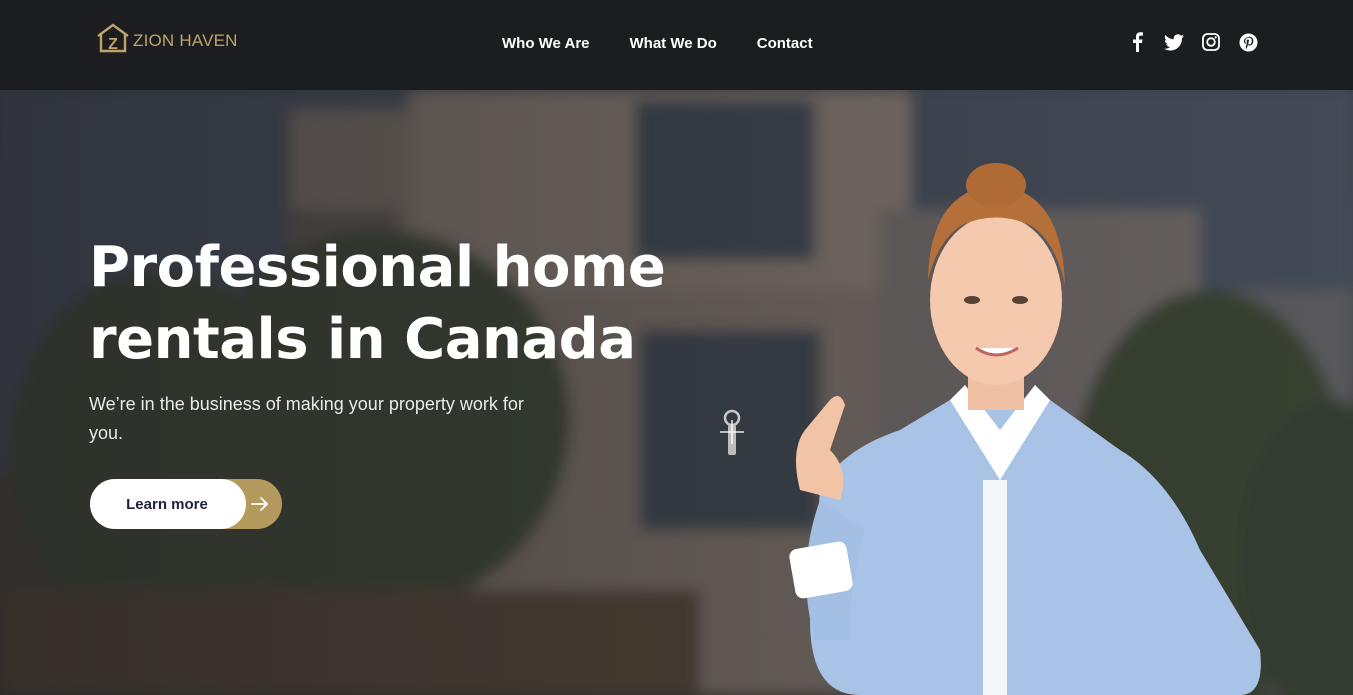 The height and width of the screenshot is (695, 1353). What do you see at coordinates (1137, 42) in the screenshot?
I see `facebook-icon` at bounding box center [1137, 42].